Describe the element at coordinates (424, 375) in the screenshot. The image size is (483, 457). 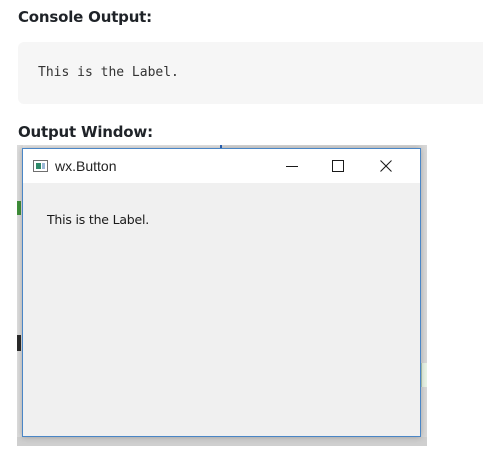
I see `background-window-tab` at that location.